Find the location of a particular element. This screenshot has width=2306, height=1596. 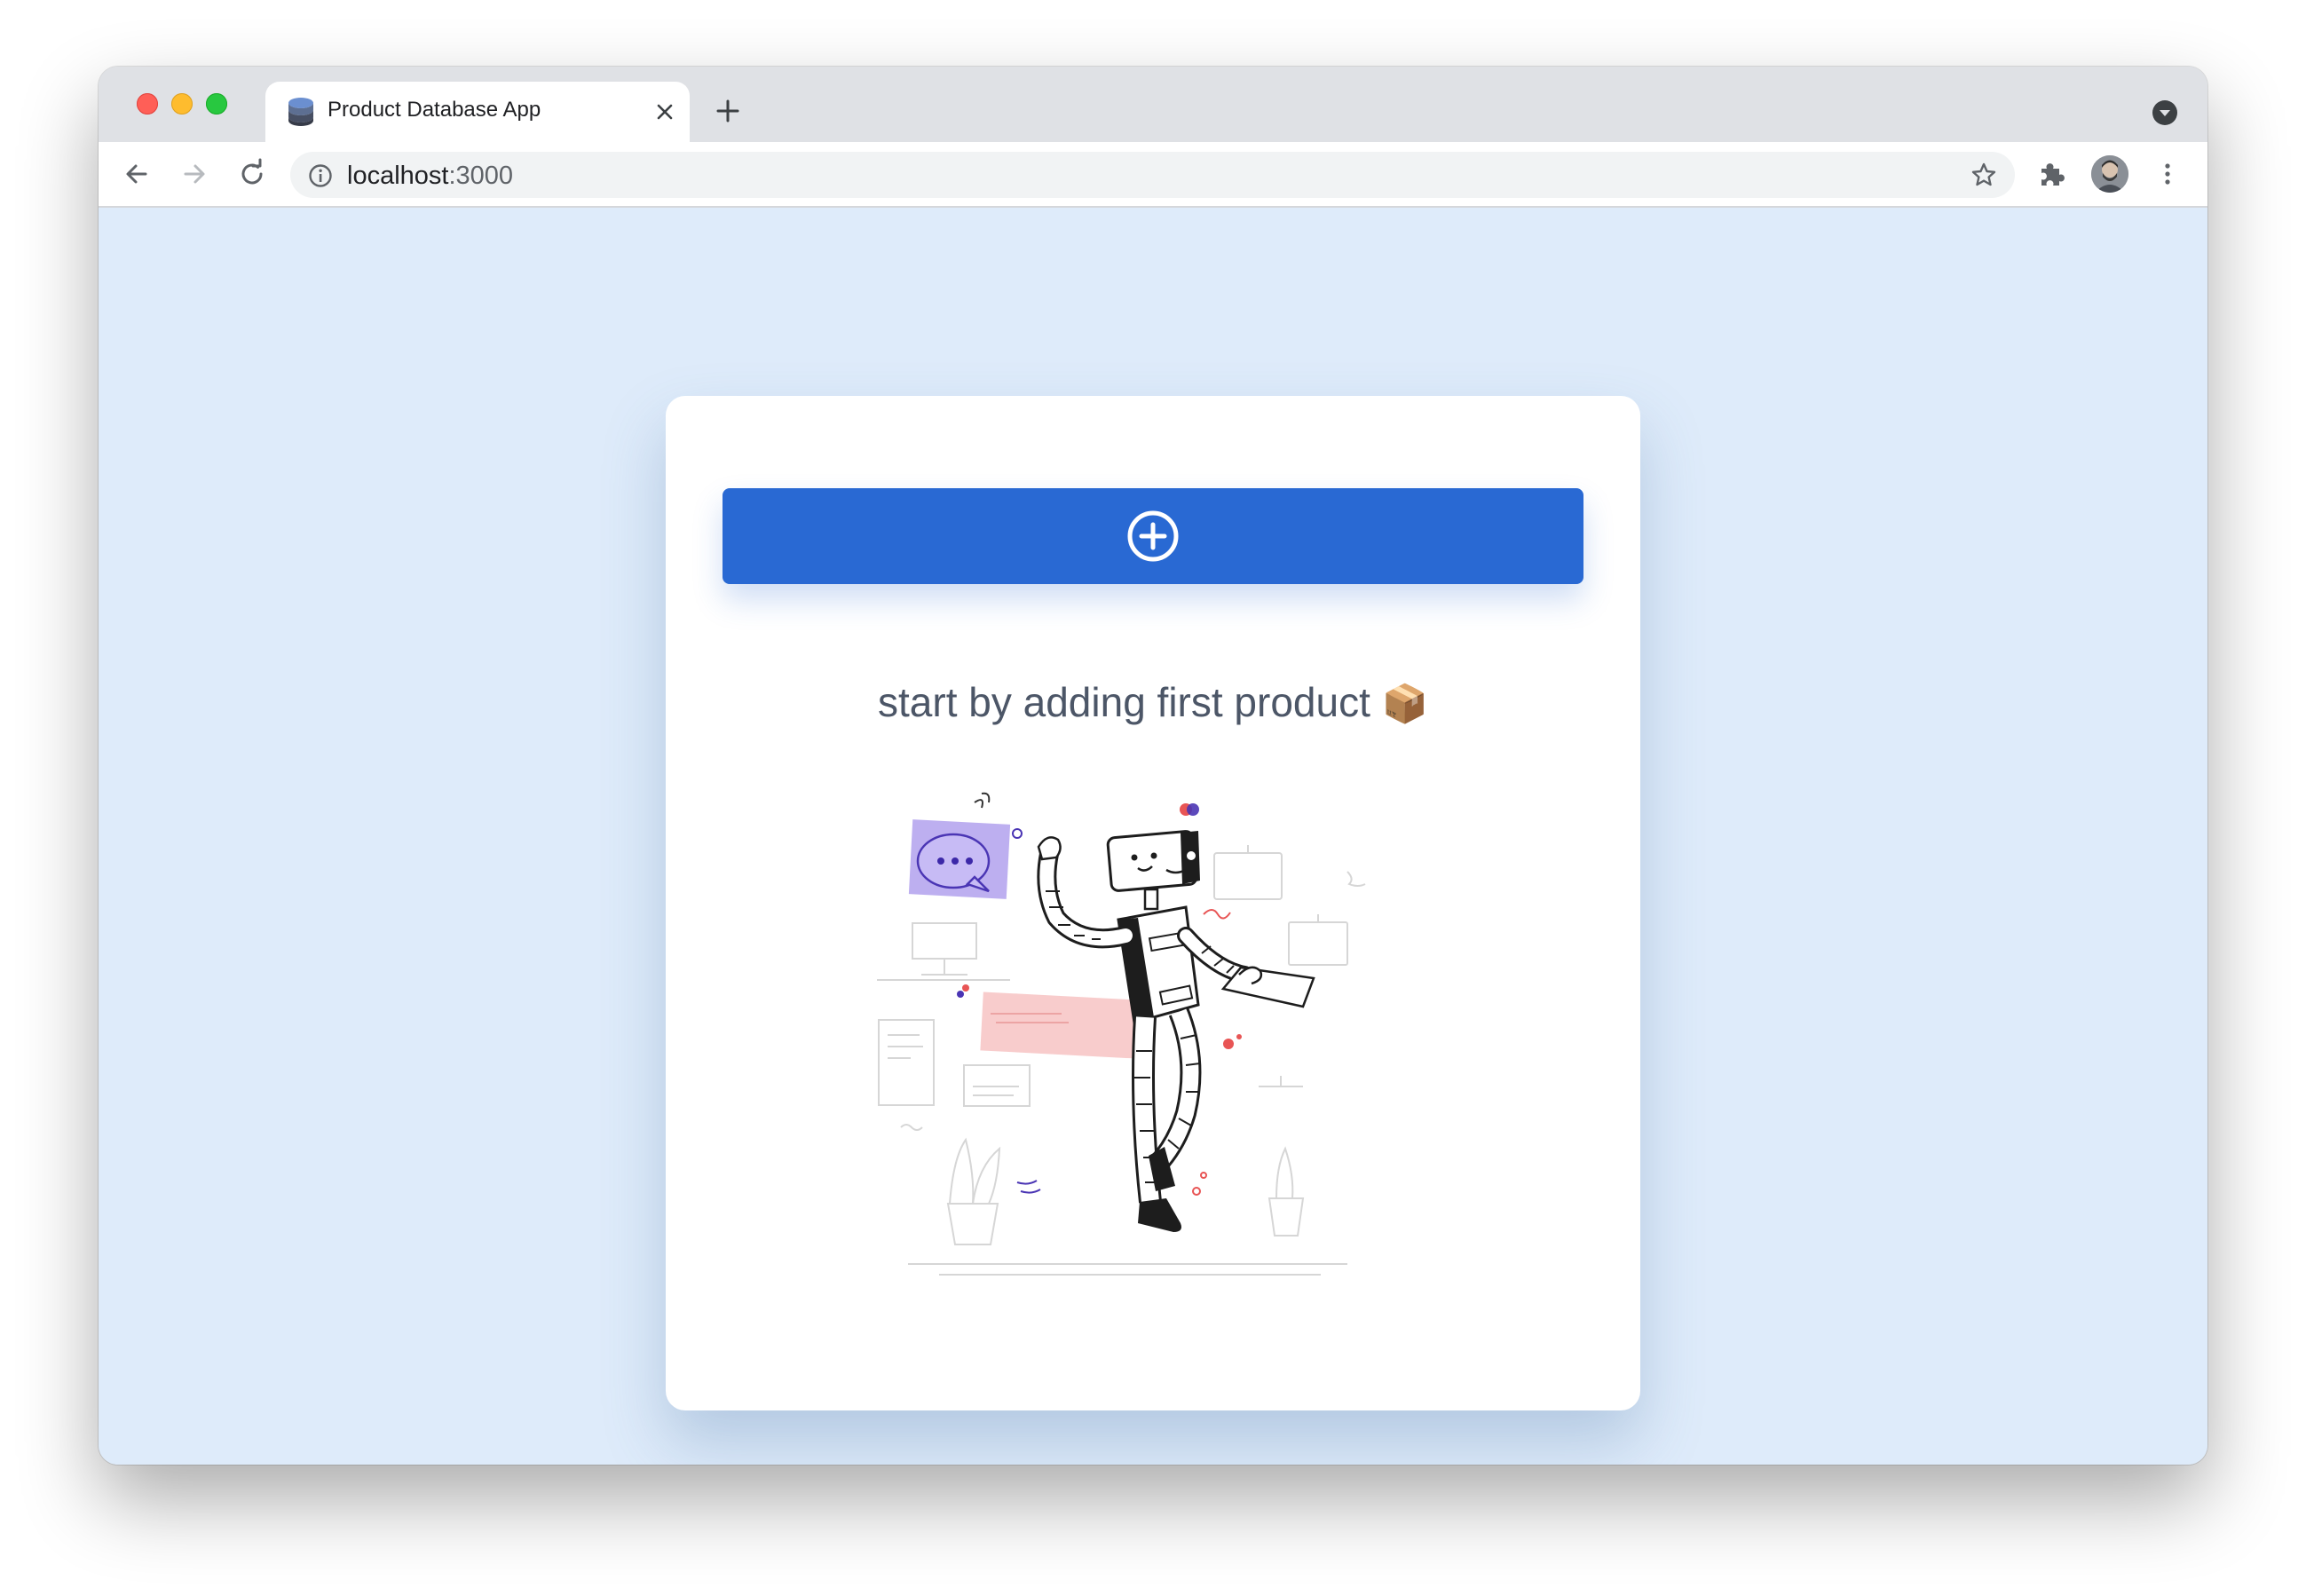

kebab-icon is located at coordinates (2168, 174).